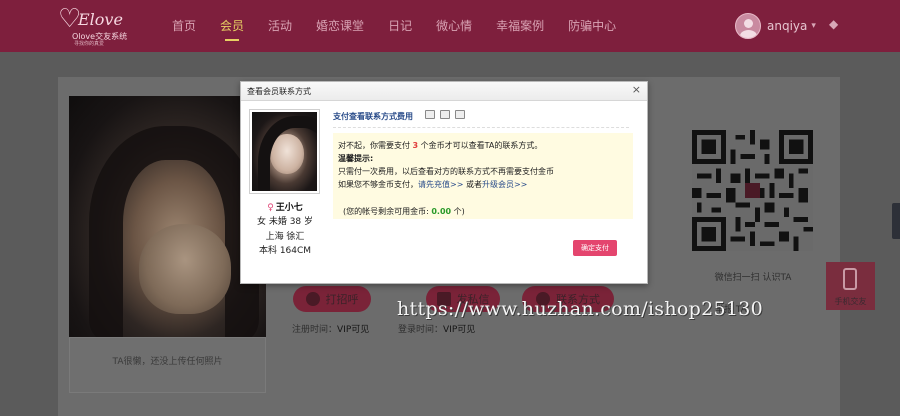 The image size is (900, 416). What do you see at coordinates (472, 184) in the screenshot?
I see `notice-recharge-mid: 或者` at bounding box center [472, 184].